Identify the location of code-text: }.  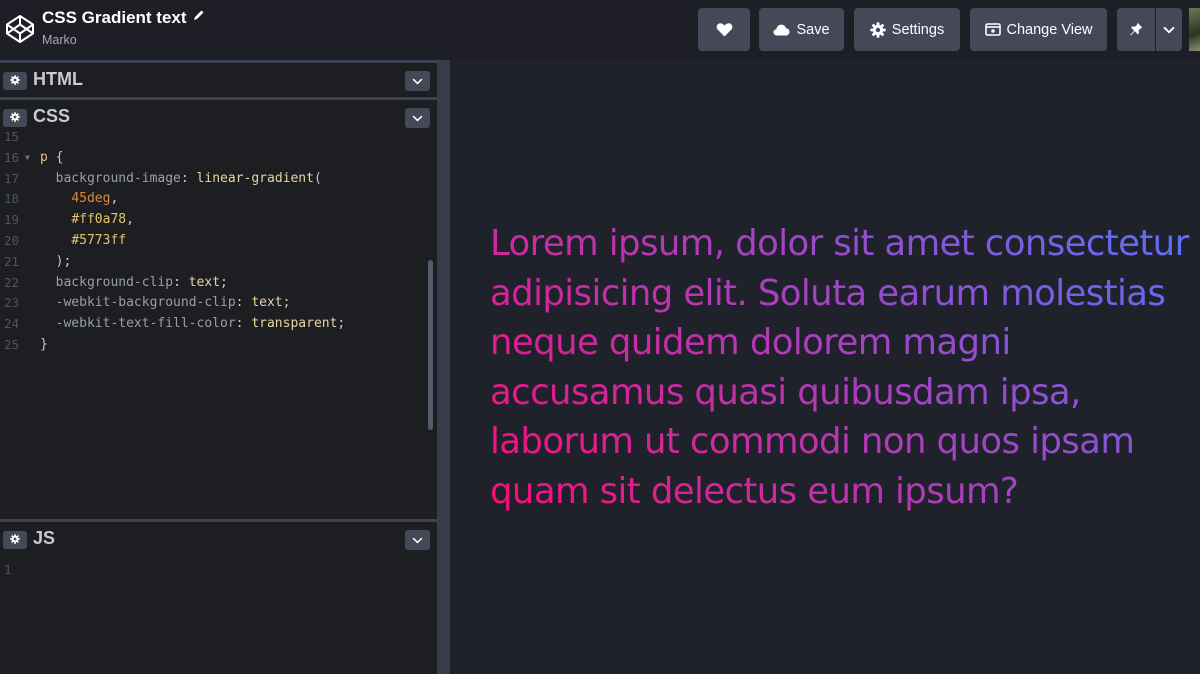
(44, 344).